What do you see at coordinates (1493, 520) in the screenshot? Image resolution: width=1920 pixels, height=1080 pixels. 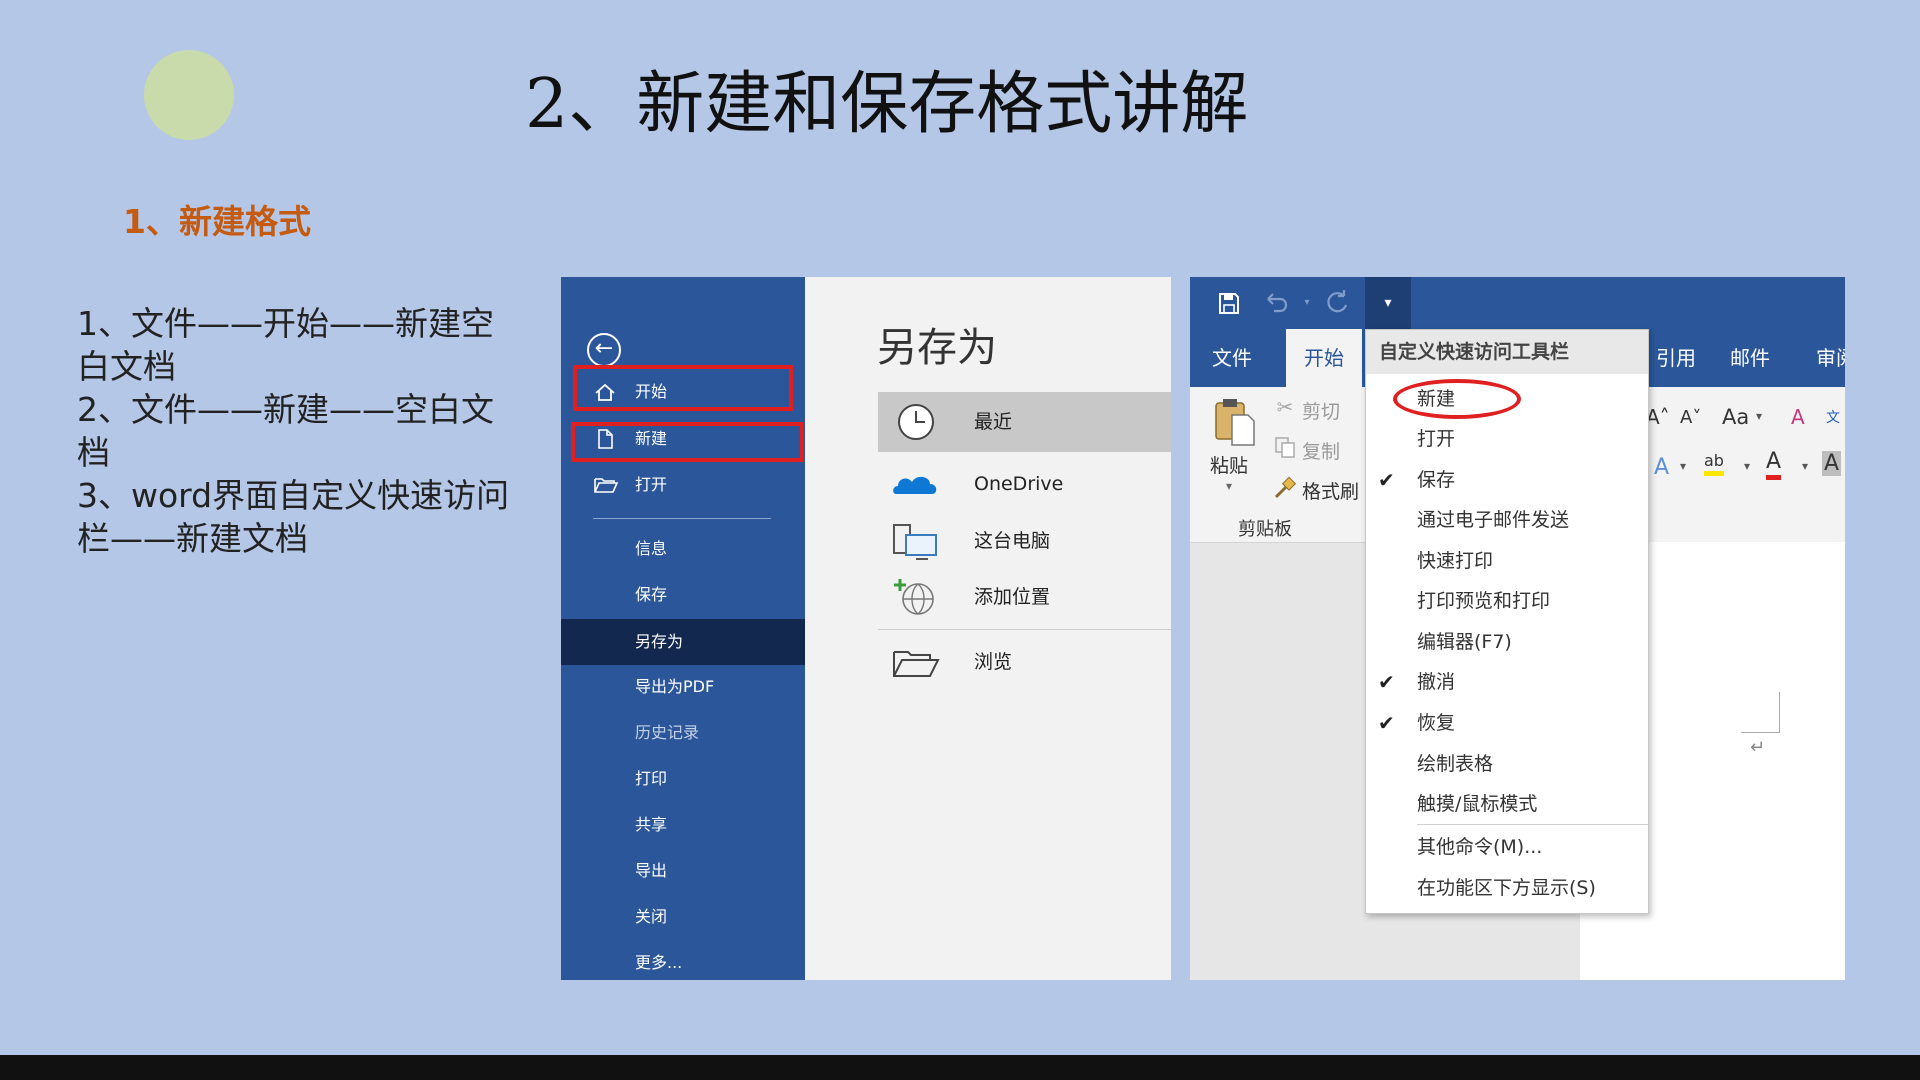 I see `menu-item-label: 通过电子邮件发送` at bounding box center [1493, 520].